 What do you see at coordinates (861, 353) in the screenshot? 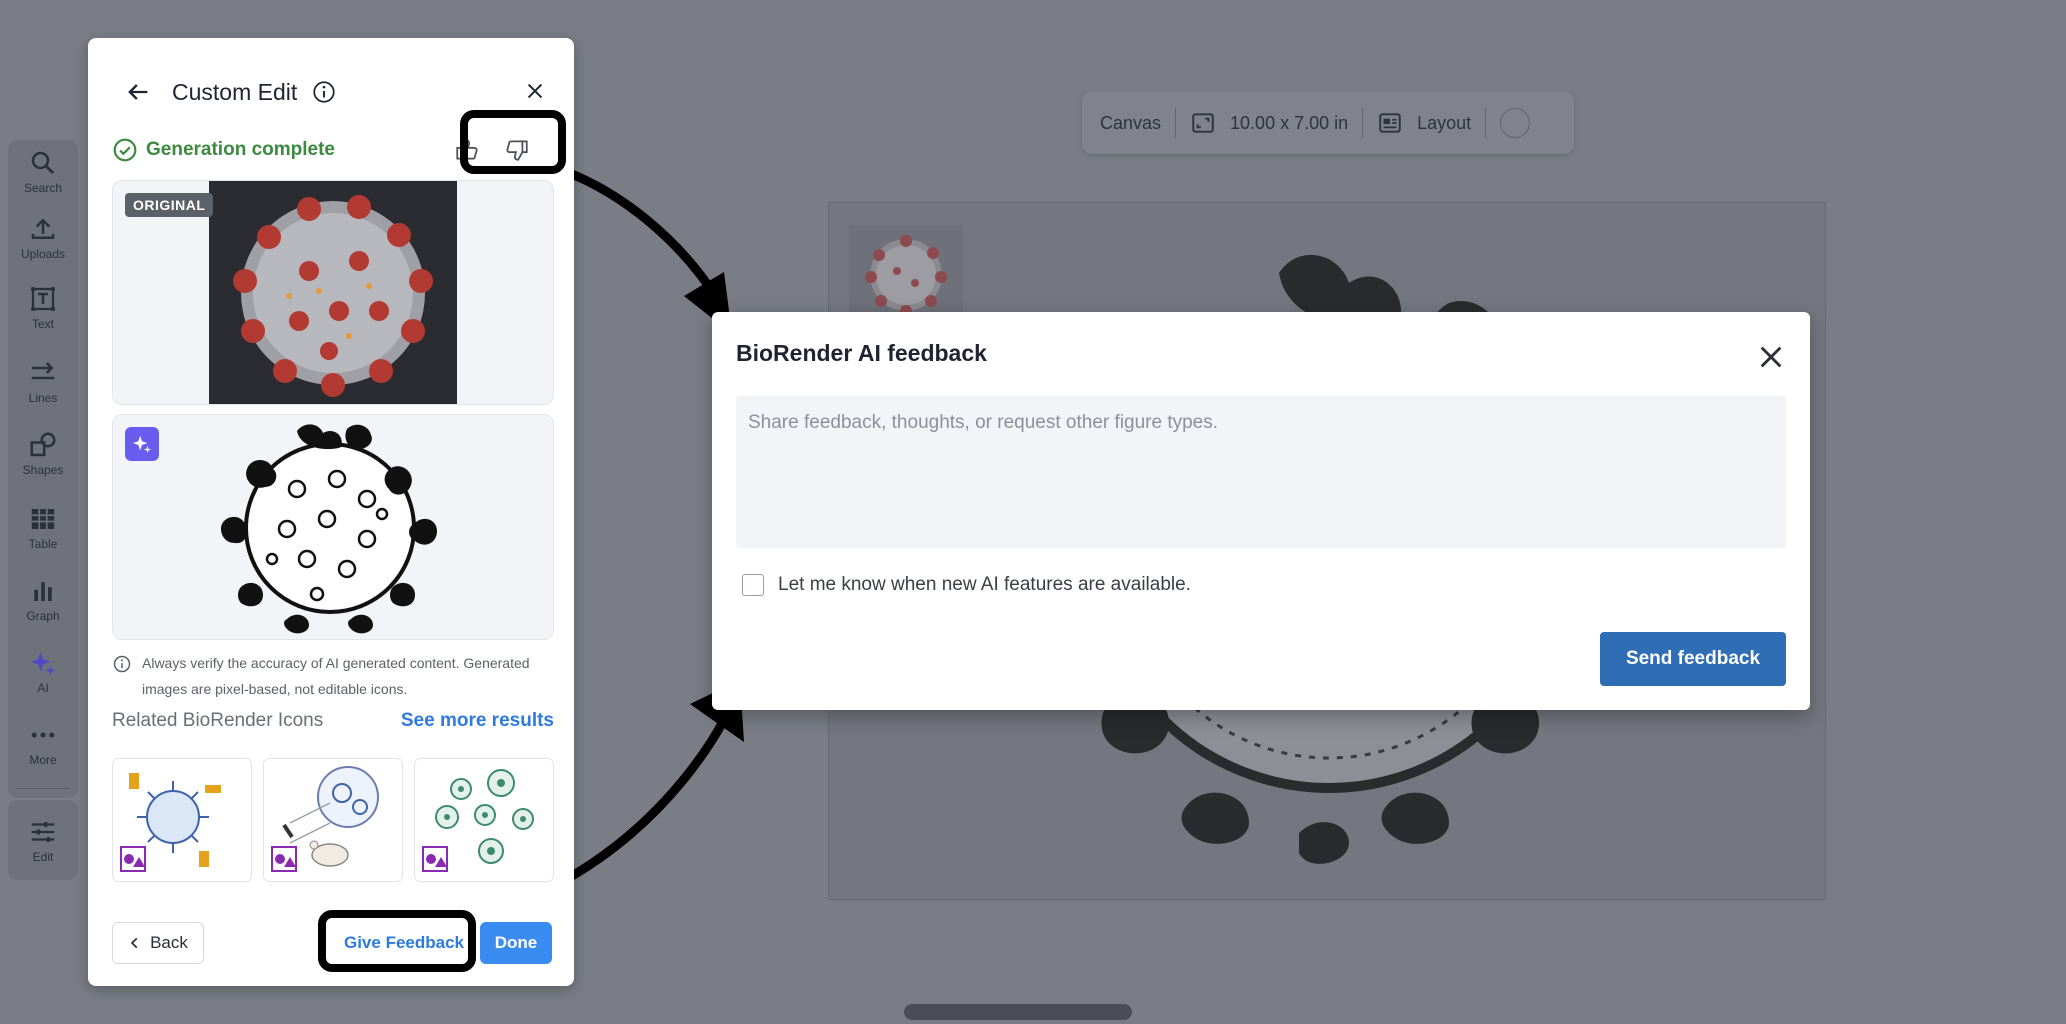
I see `modal-title: BioRender AI feedback` at bounding box center [861, 353].